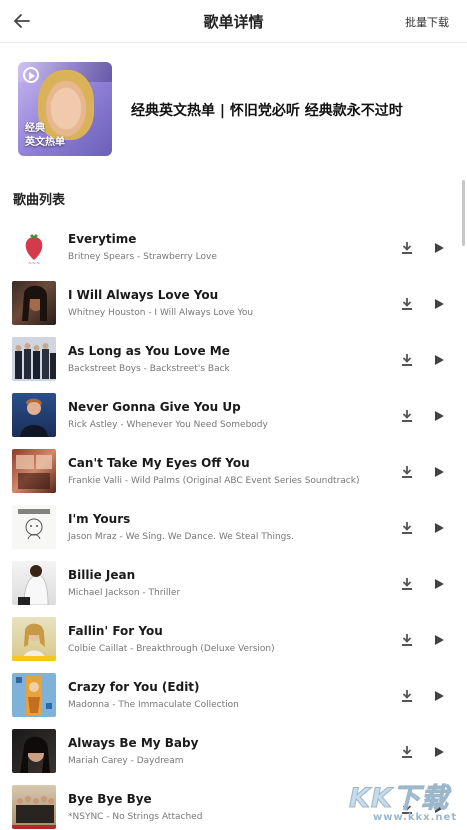  I want to click on song-title: Never Gonna Give You Up, so click(154, 407).